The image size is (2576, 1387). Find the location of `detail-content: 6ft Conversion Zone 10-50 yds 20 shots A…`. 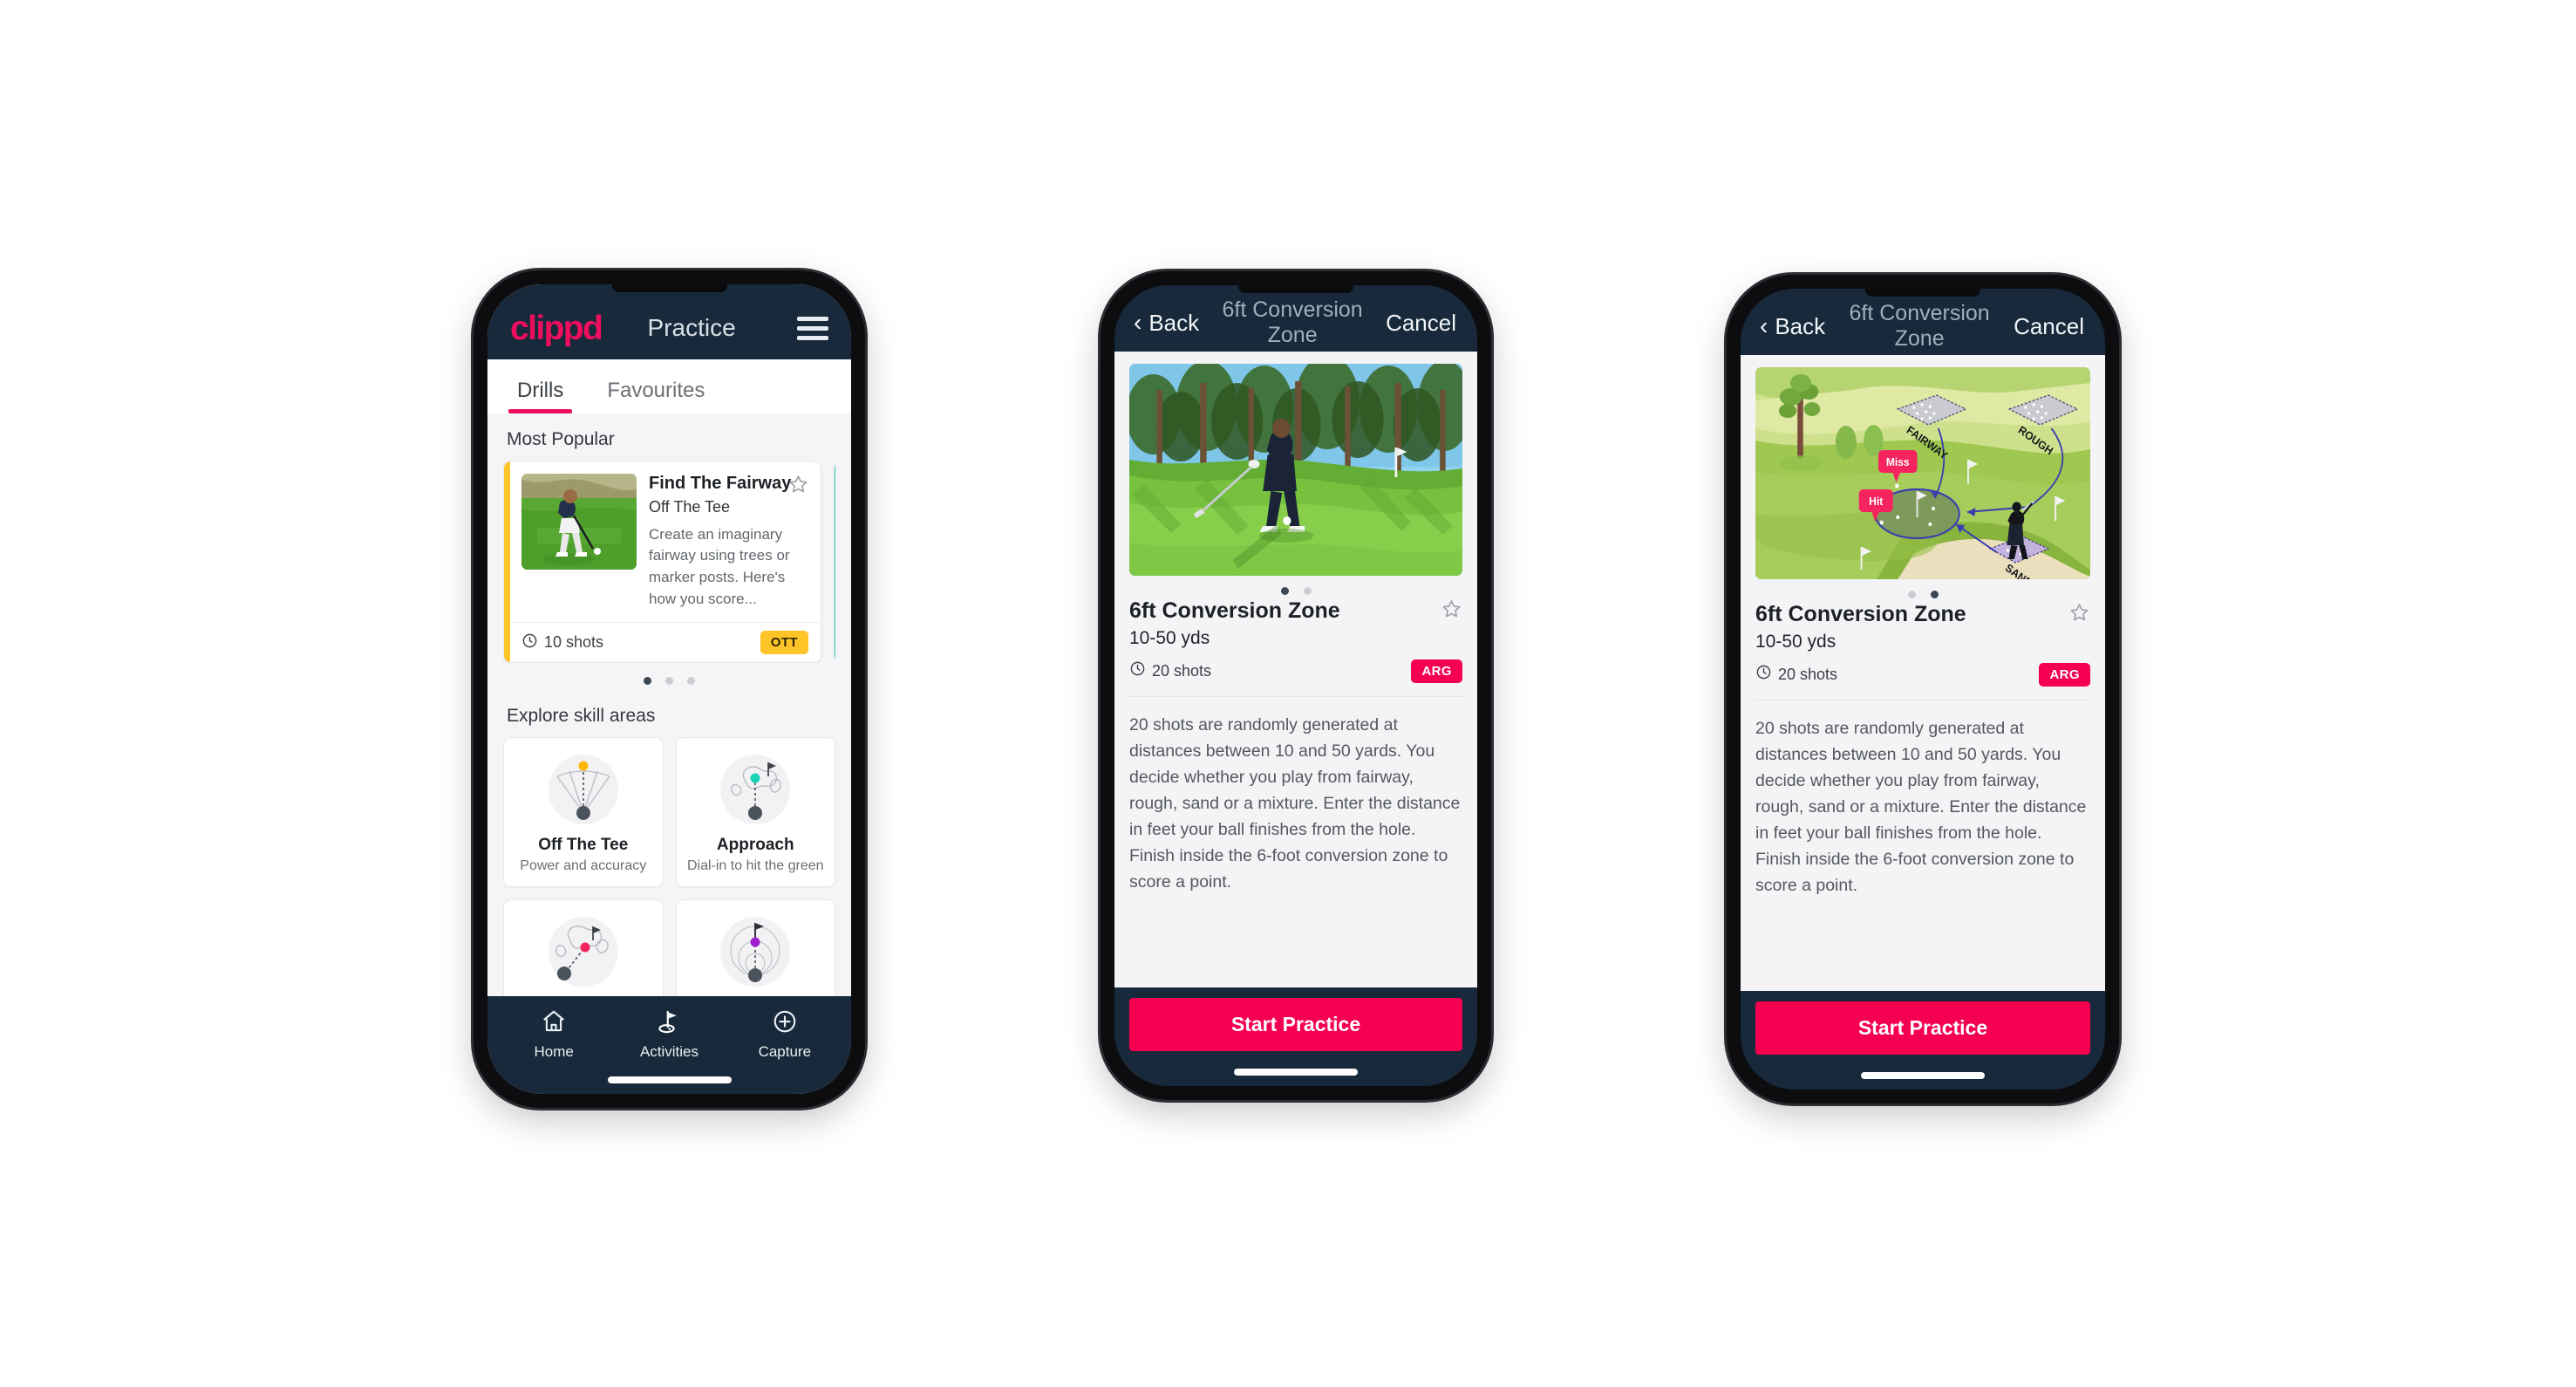

detail-content: 6ft Conversion Zone 10-50 yds 20 shots A… is located at coordinates (1296, 670).